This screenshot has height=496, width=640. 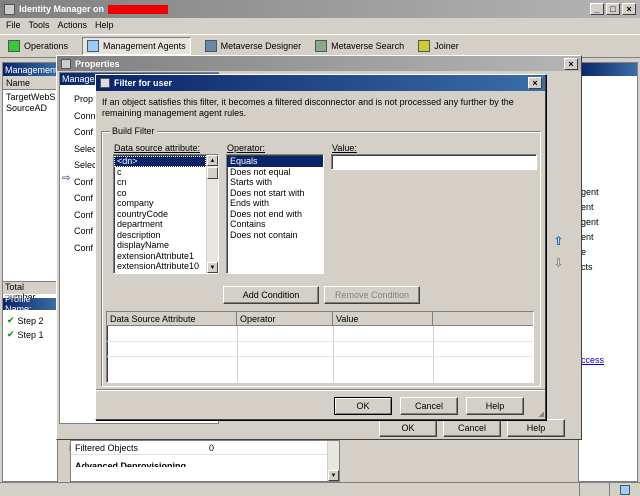 What do you see at coordinates (495, 406) in the screenshot?
I see `filter-help-button: Help` at bounding box center [495, 406].